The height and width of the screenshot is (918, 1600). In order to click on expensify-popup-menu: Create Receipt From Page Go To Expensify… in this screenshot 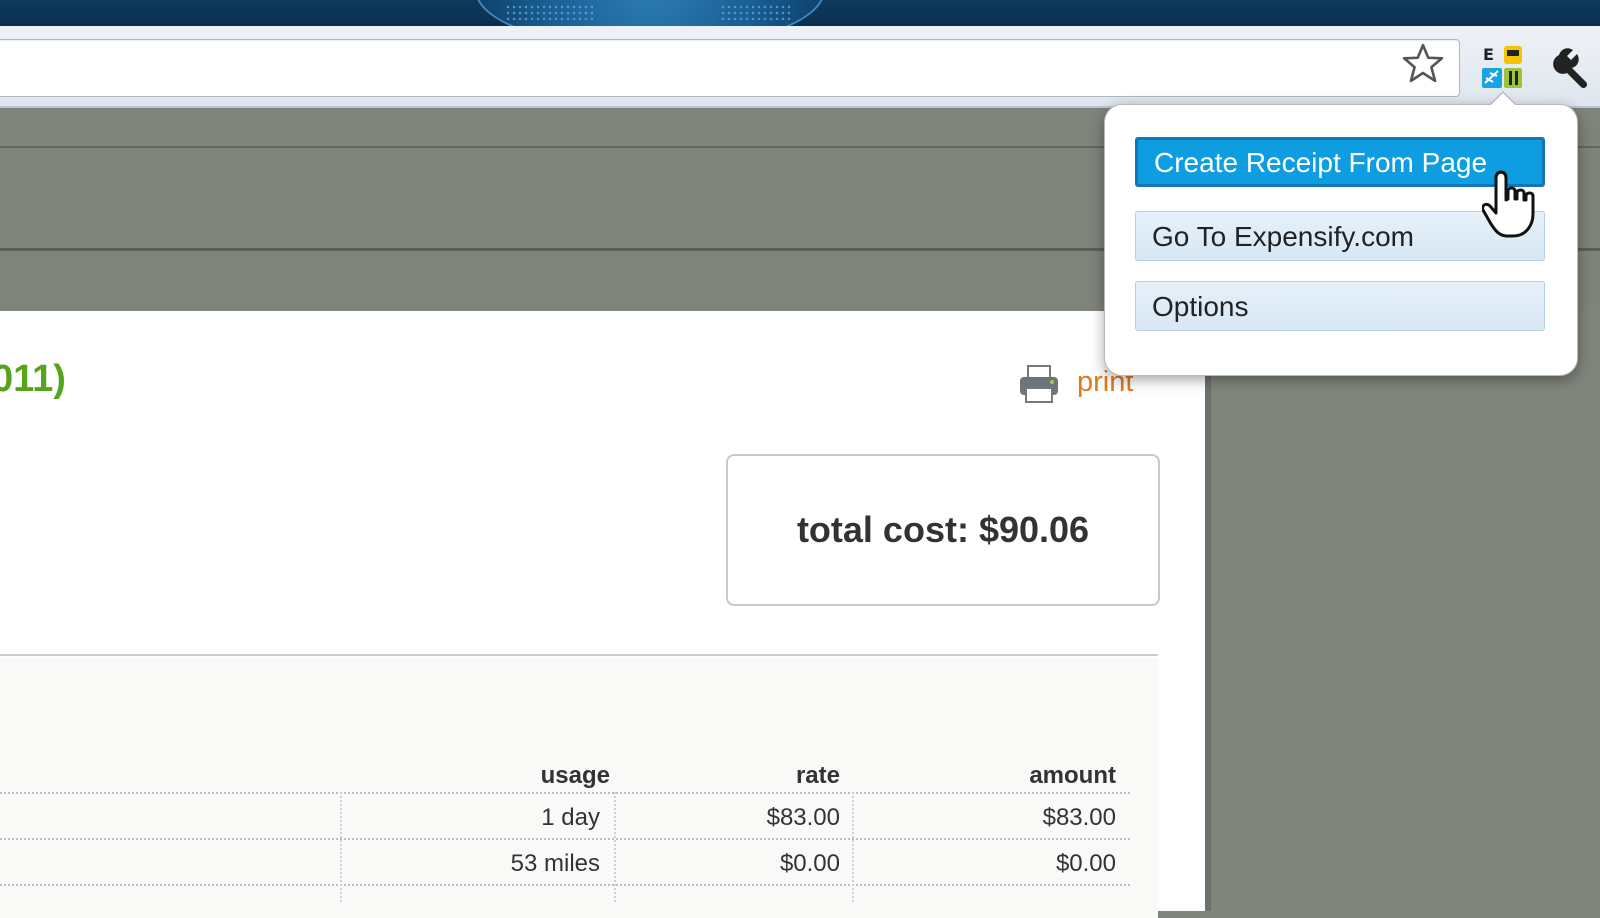, I will do `click(1341, 233)`.